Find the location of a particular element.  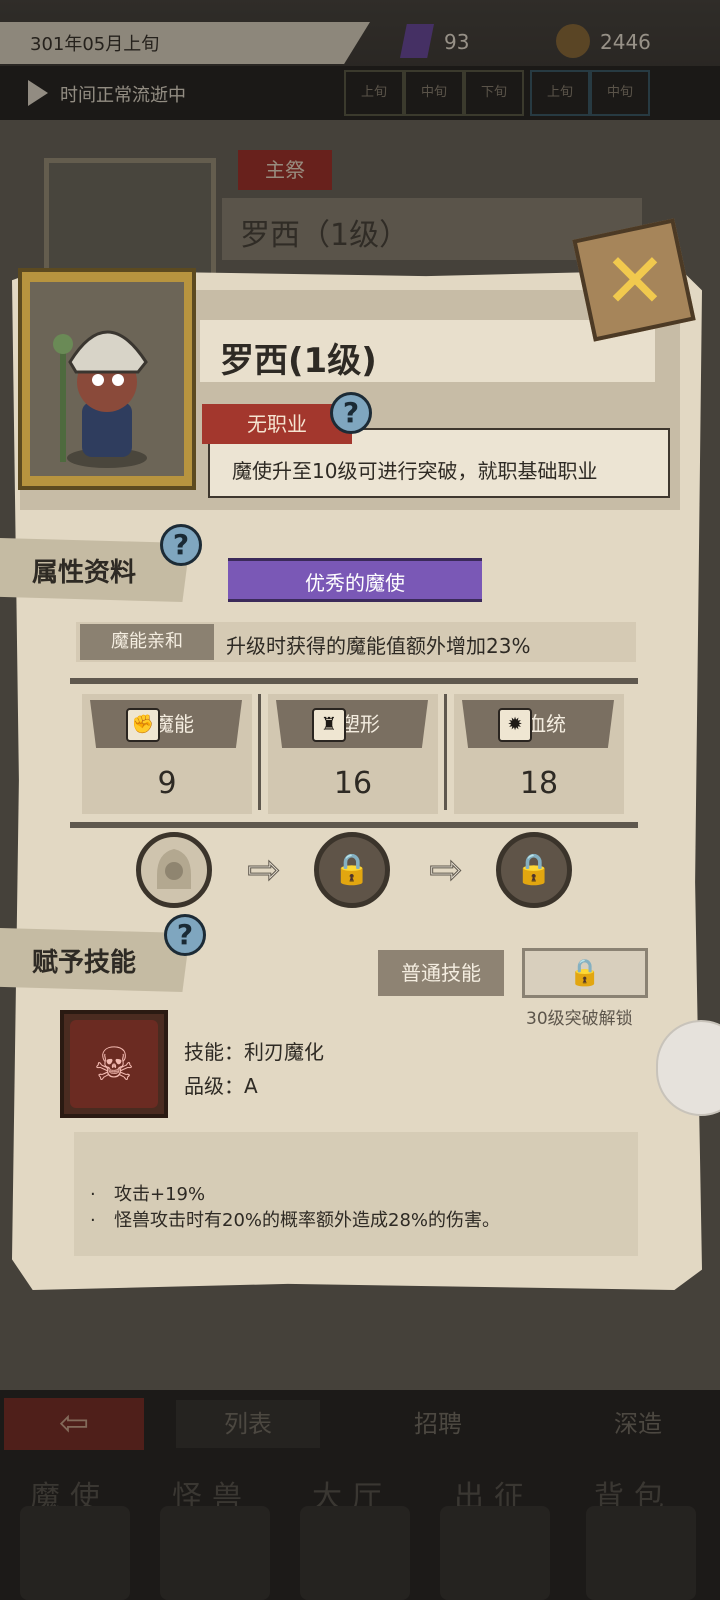

skill-effect-line: · 怪兽攻击时有20%的概率额外造成28%的伤害。 is located at coordinates (295, 1219).